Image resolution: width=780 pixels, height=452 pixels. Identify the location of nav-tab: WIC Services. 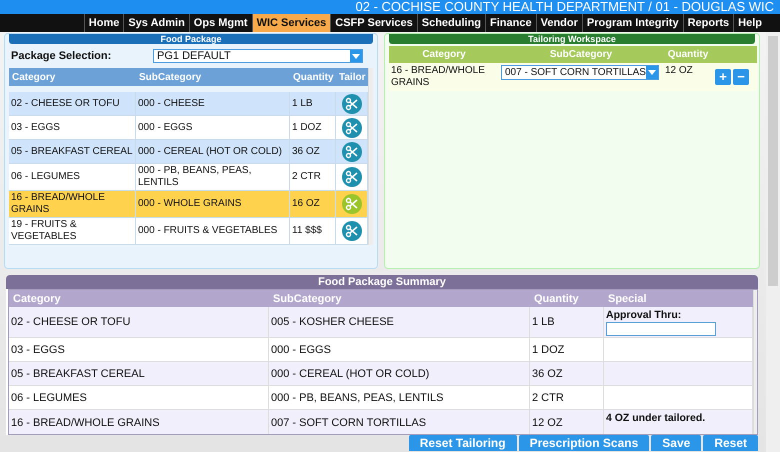
(291, 23).